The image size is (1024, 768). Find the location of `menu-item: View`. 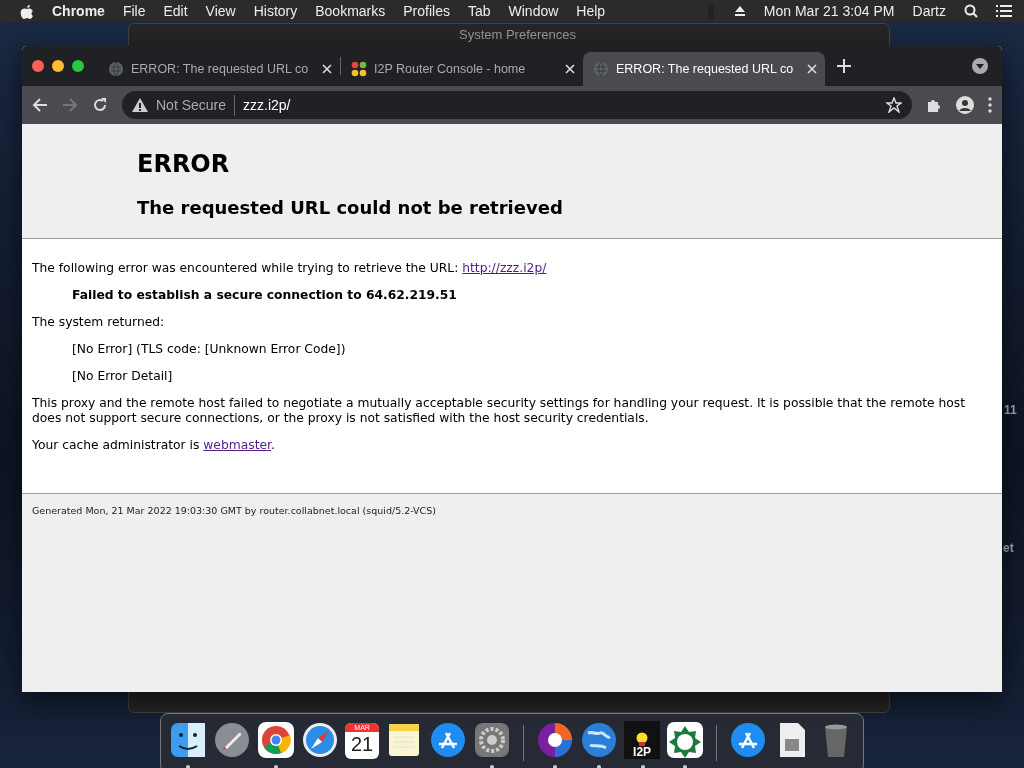

menu-item: View is located at coordinates (220, 11).